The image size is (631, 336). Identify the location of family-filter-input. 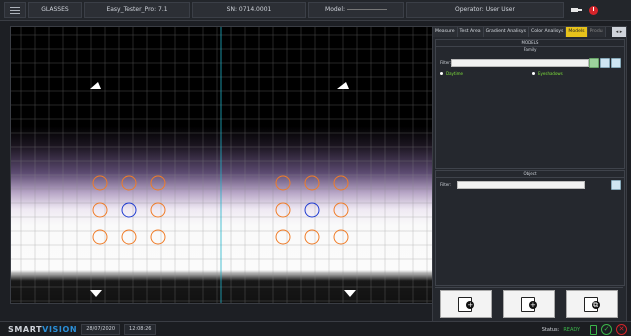
(520, 63).